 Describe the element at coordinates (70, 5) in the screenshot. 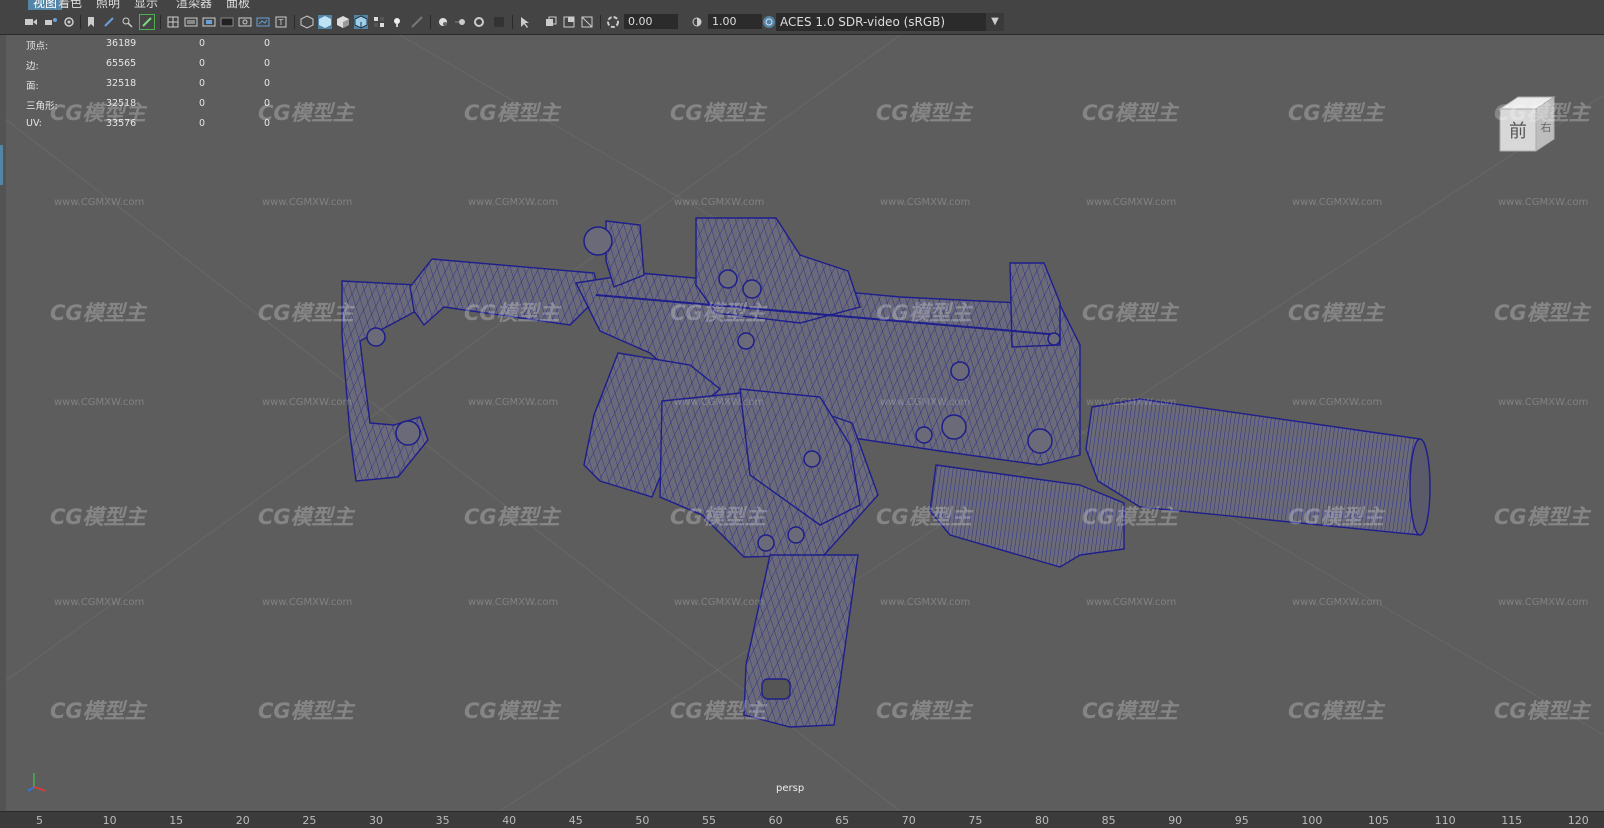

I see `menu-shading: 着色` at that location.